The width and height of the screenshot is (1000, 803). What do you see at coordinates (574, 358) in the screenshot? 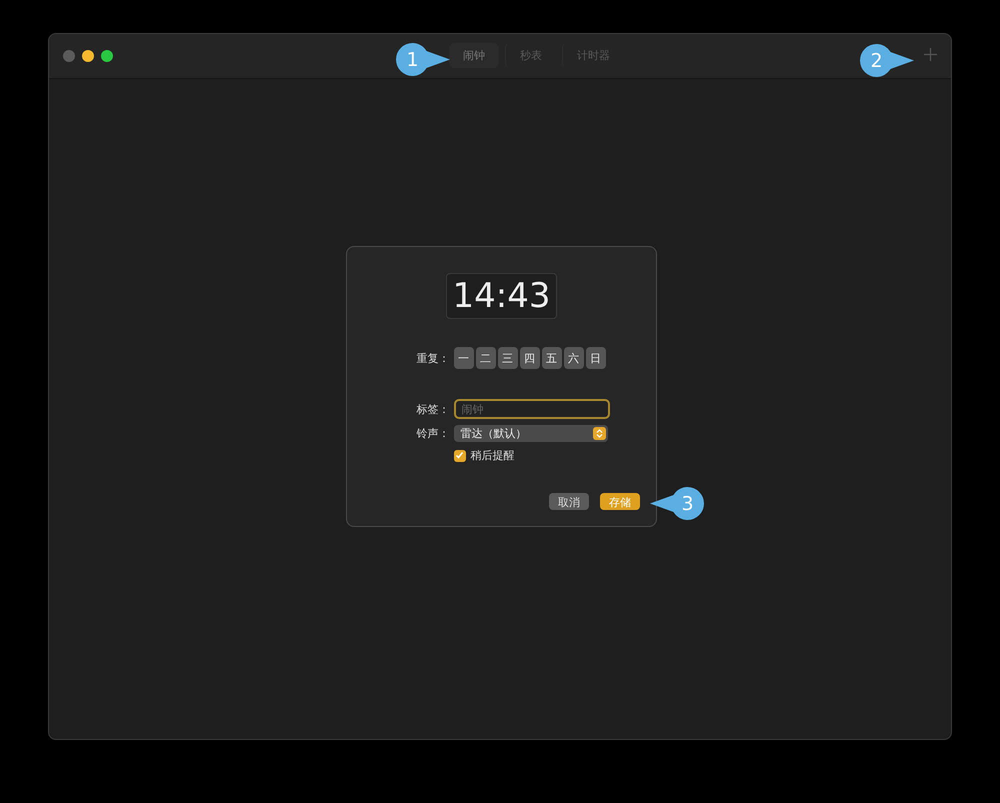
I see `weekday-toggle: 六` at bounding box center [574, 358].